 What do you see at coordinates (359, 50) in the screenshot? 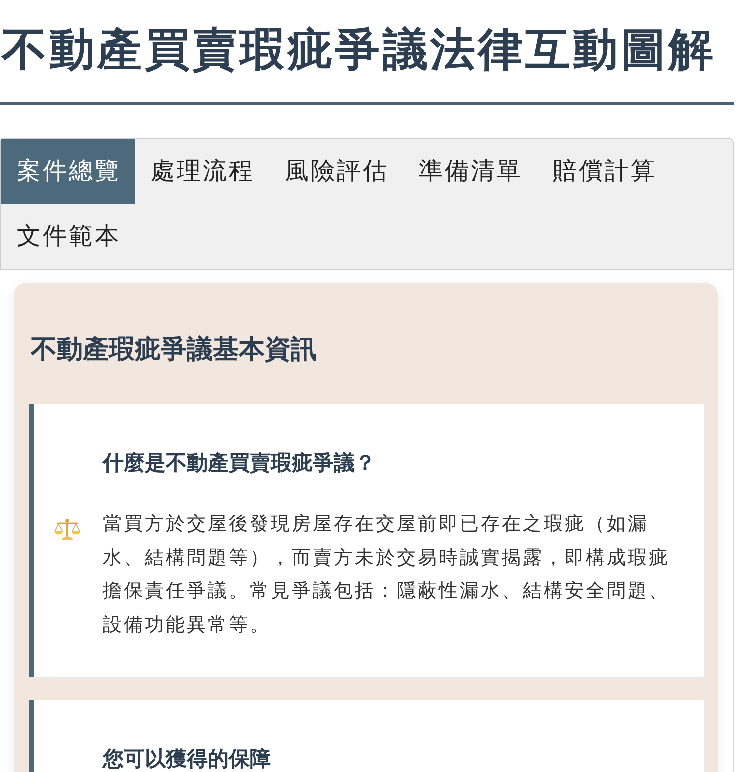
I see `page-title: 不動產買賣瑕疵爭議法律互動圖解` at bounding box center [359, 50].